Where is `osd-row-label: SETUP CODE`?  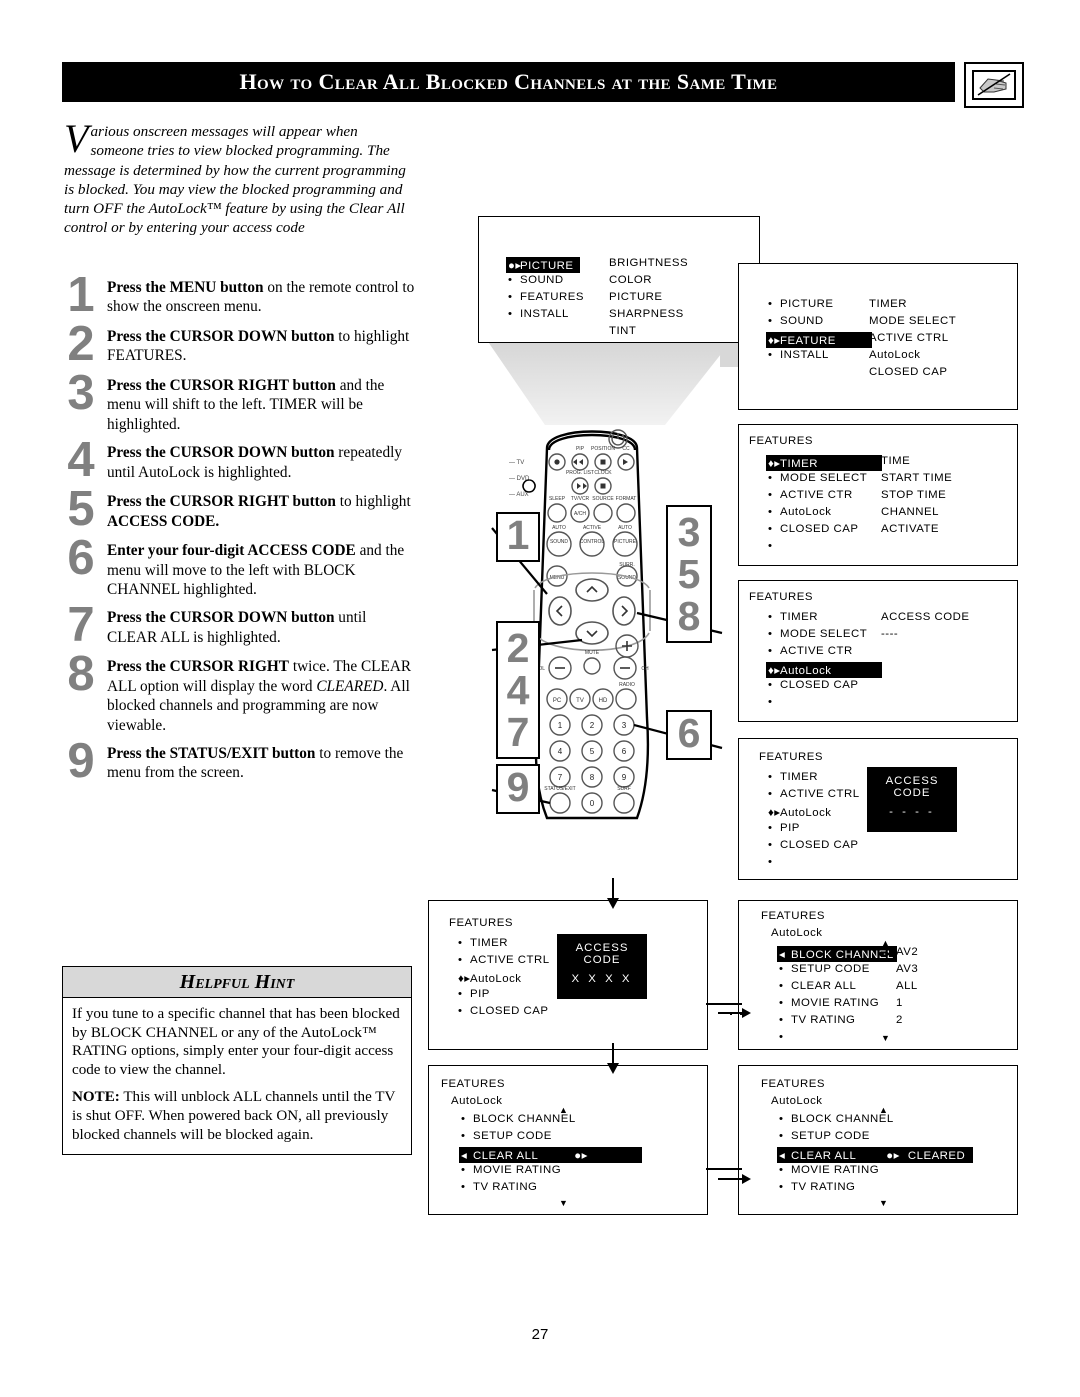
osd-row-label: SETUP CODE is located at coordinates (830, 969).